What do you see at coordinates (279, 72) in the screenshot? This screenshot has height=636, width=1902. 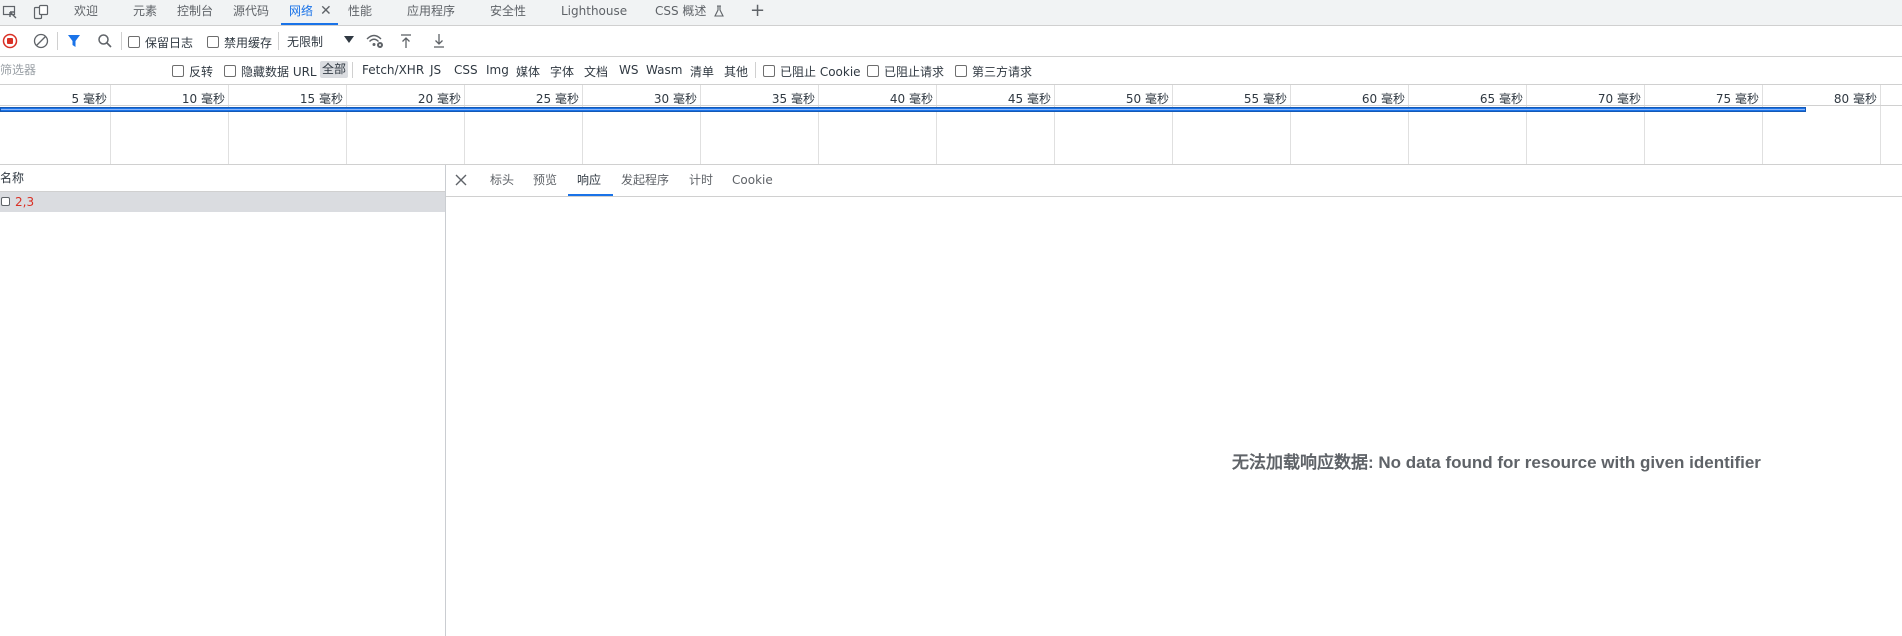 I see `hide-data-urls-label: 隐藏数据 URL` at bounding box center [279, 72].